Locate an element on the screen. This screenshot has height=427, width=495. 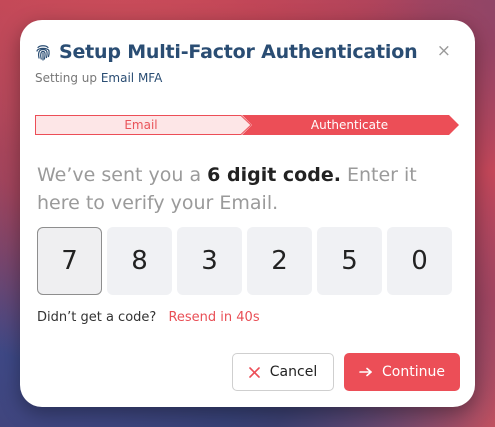
resend-link: Resend in 40s is located at coordinates (213, 317).